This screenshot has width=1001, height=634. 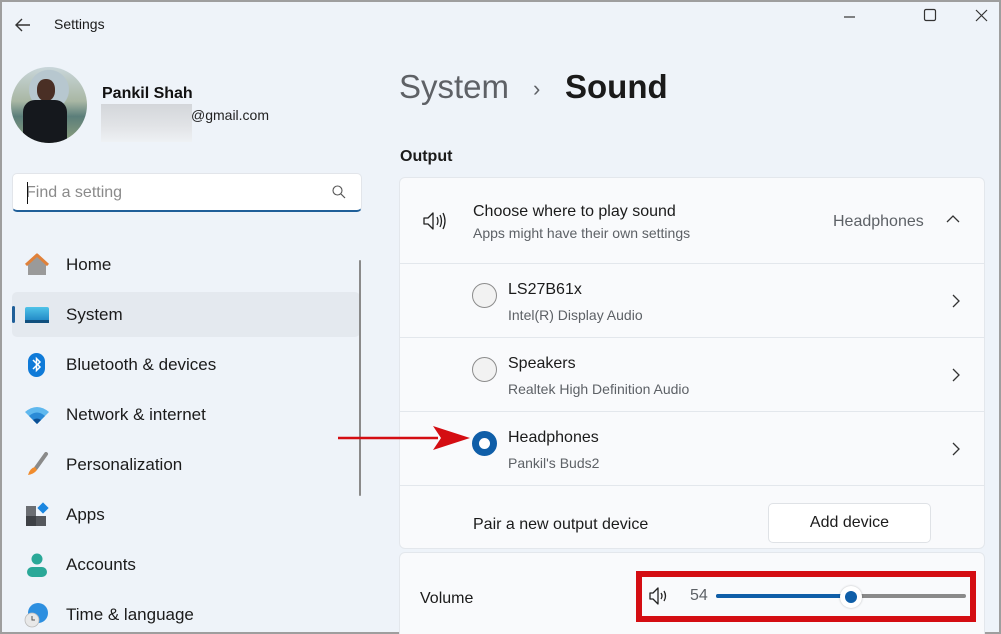 I want to click on sidebar-item-label: Home, so click(x=89, y=264).